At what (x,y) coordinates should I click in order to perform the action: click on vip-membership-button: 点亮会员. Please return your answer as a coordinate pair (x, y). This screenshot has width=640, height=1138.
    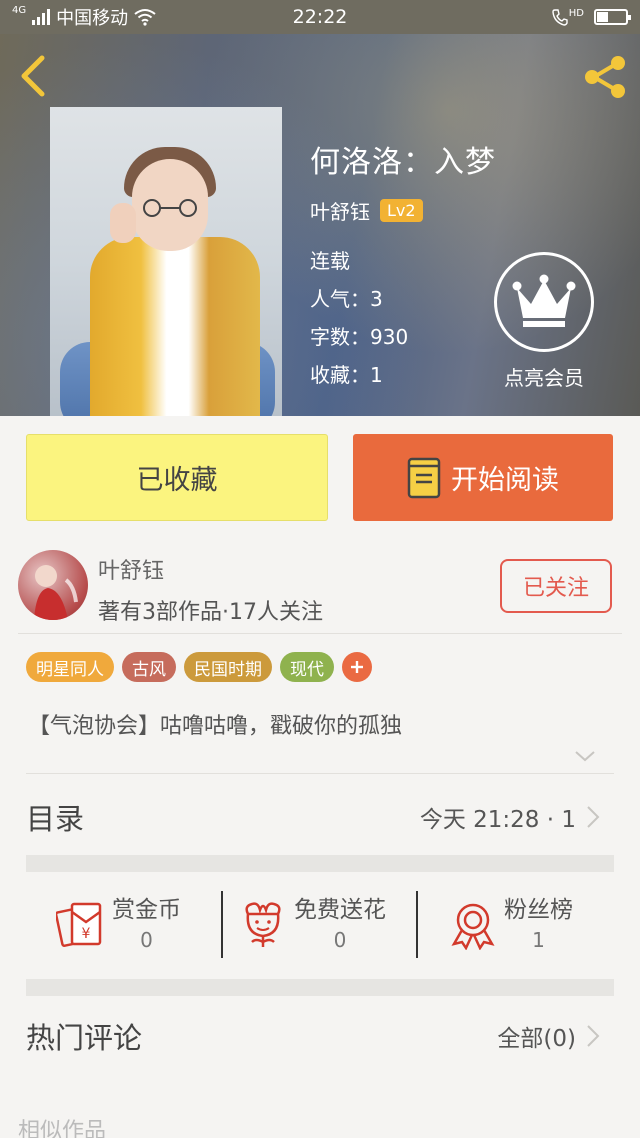
    Looking at the image, I should click on (544, 321).